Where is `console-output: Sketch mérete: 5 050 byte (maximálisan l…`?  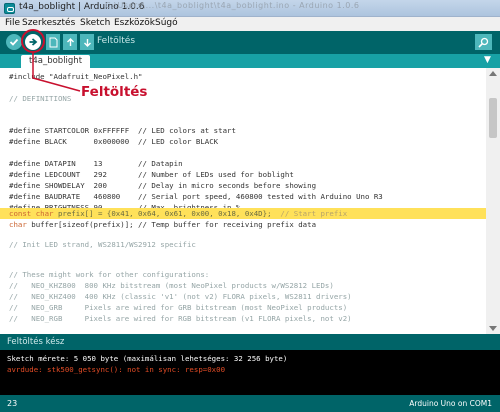
console-output: Sketch mérete: 5 050 byte (maximálisan l… is located at coordinates (250, 372).